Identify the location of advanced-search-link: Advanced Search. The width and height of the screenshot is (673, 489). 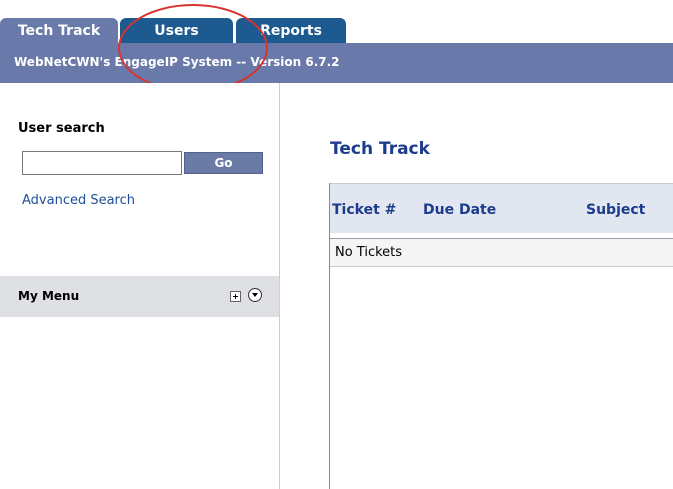
(78, 200).